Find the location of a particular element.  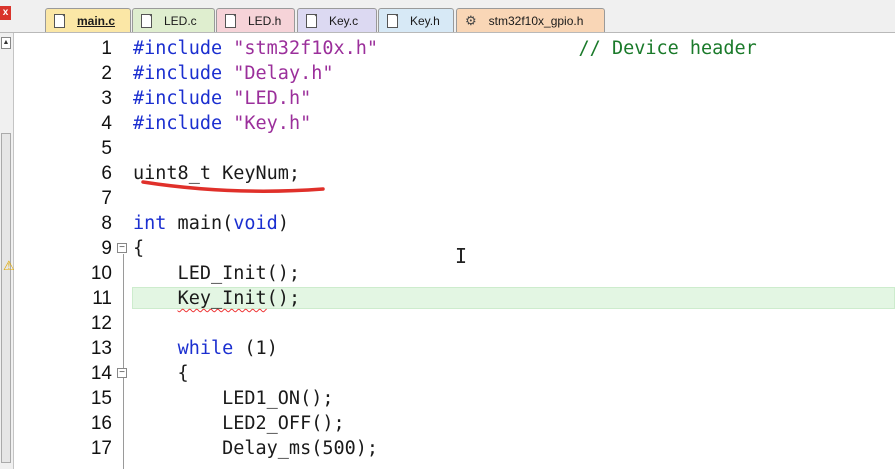

line-number: 3 is located at coordinates (106, 98).